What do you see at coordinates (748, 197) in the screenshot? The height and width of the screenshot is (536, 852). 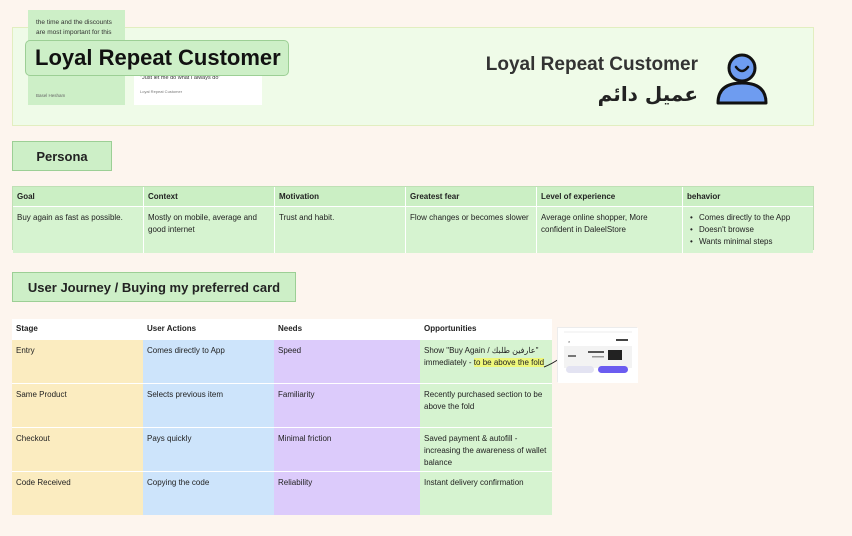 I see `persona-header: behavior` at bounding box center [748, 197].